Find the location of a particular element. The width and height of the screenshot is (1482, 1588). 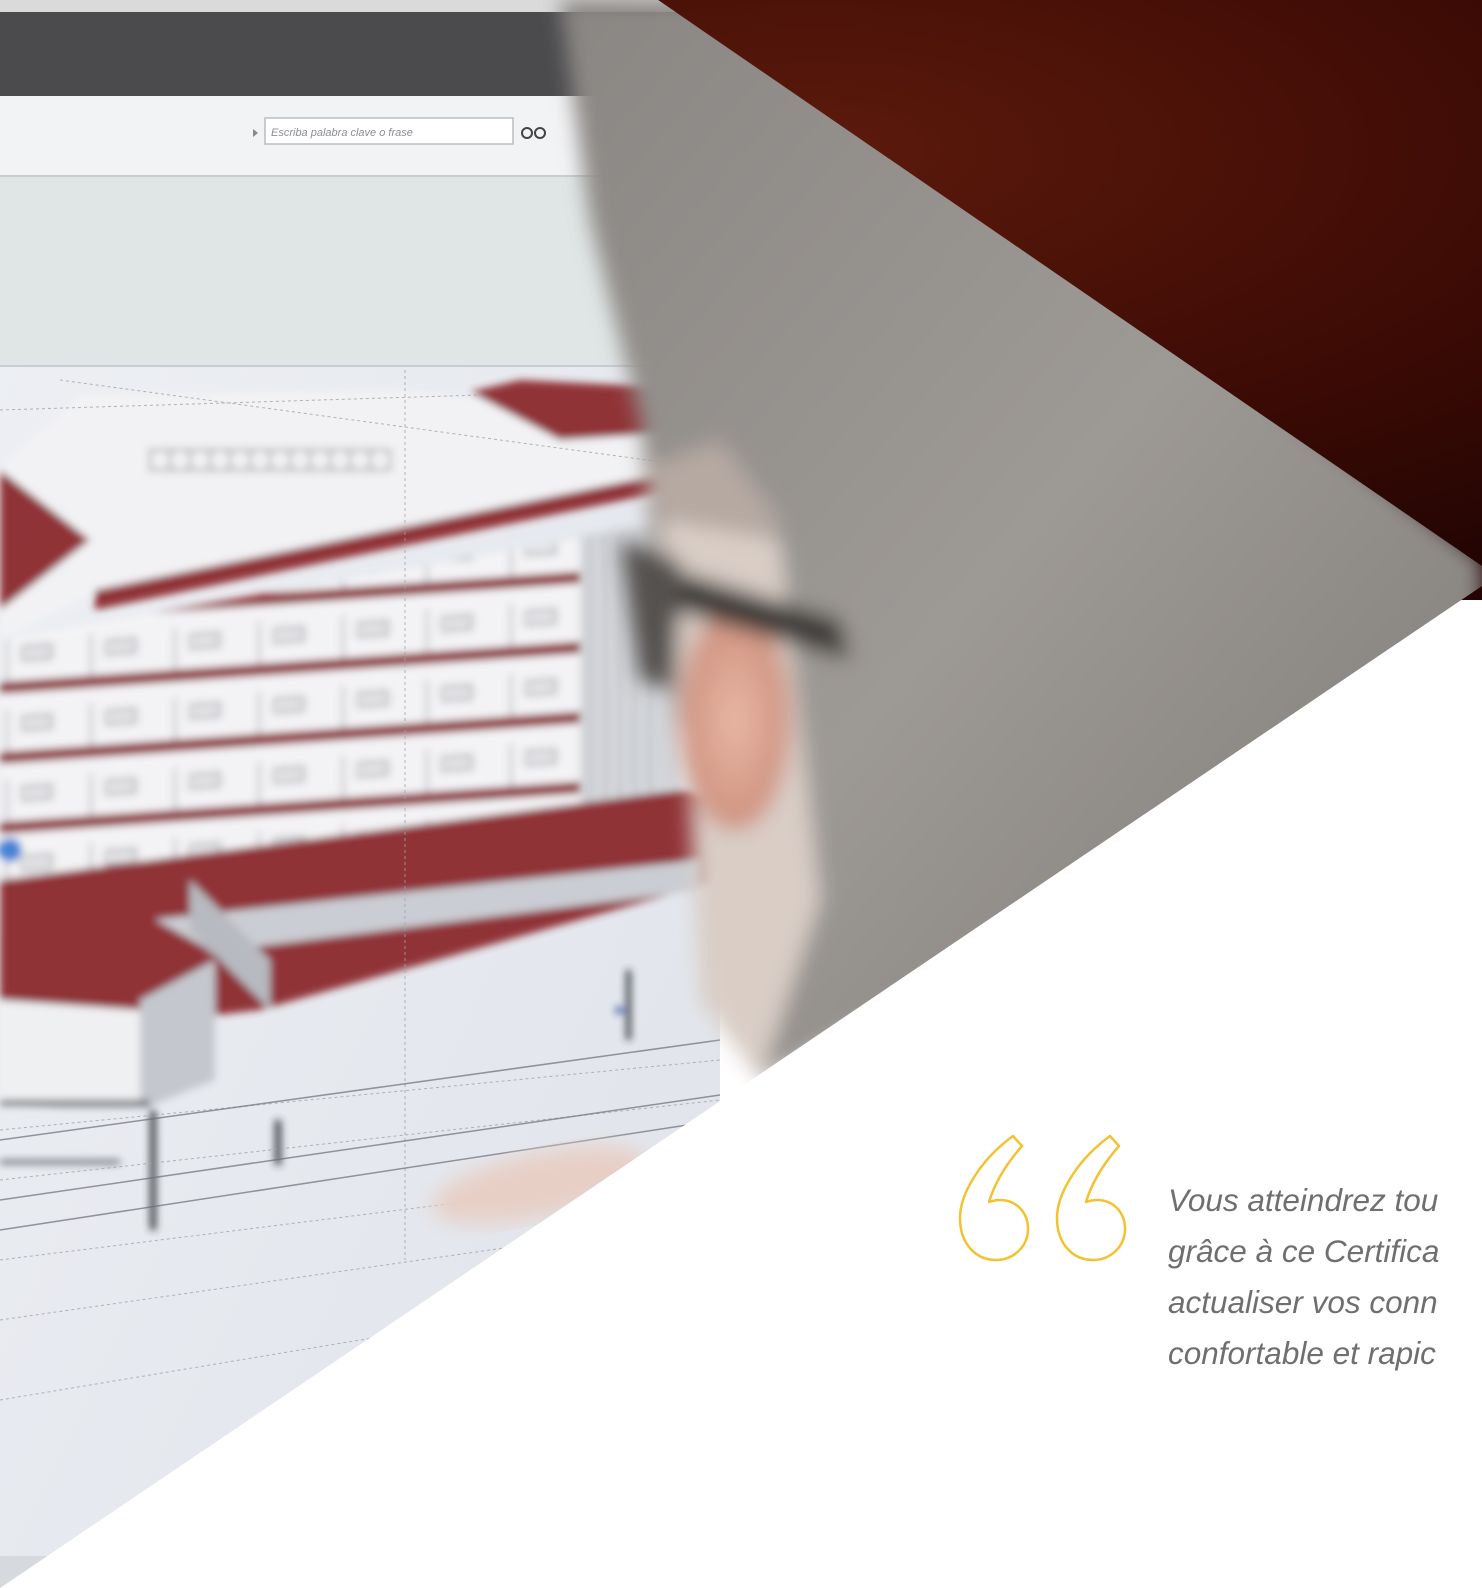

quote-open-icon is located at coordinates (1042, 1198).